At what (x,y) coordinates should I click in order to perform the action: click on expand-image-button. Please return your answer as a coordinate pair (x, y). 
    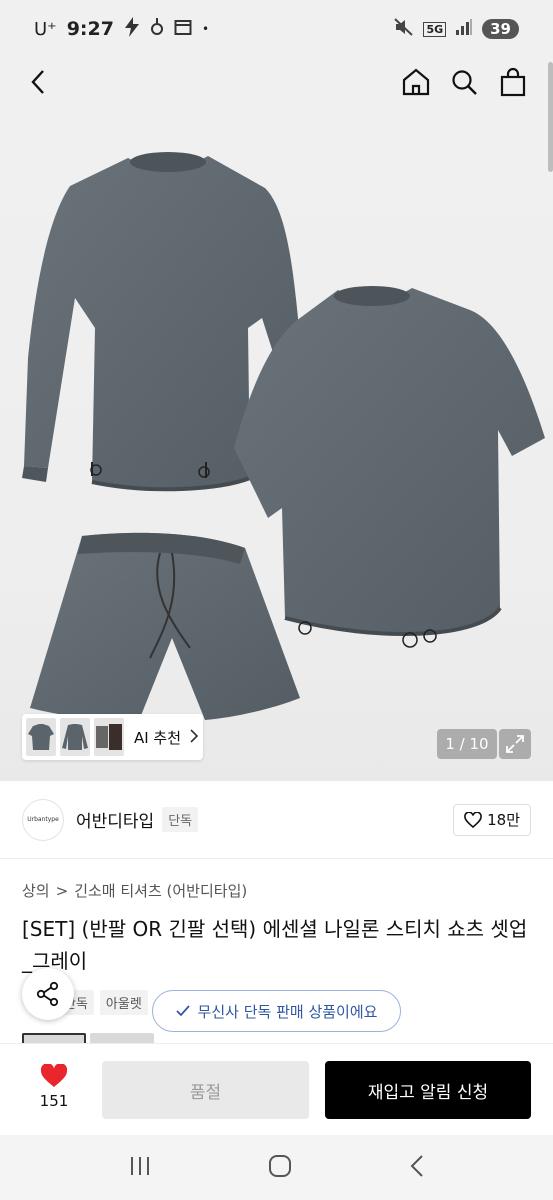
    Looking at the image, I should click on (515, 744).